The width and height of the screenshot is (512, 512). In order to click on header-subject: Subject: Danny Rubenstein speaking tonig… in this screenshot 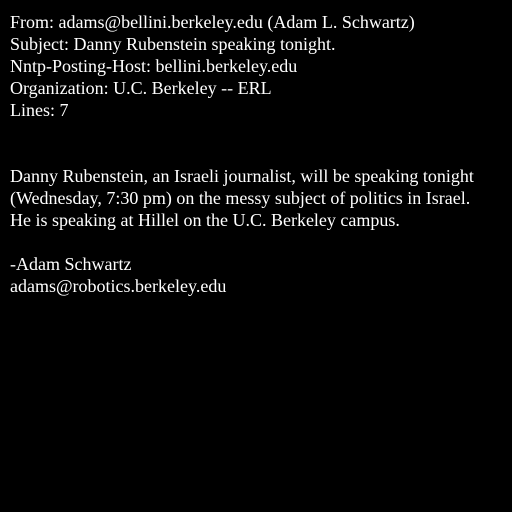, I will do `click(173, 44)`.